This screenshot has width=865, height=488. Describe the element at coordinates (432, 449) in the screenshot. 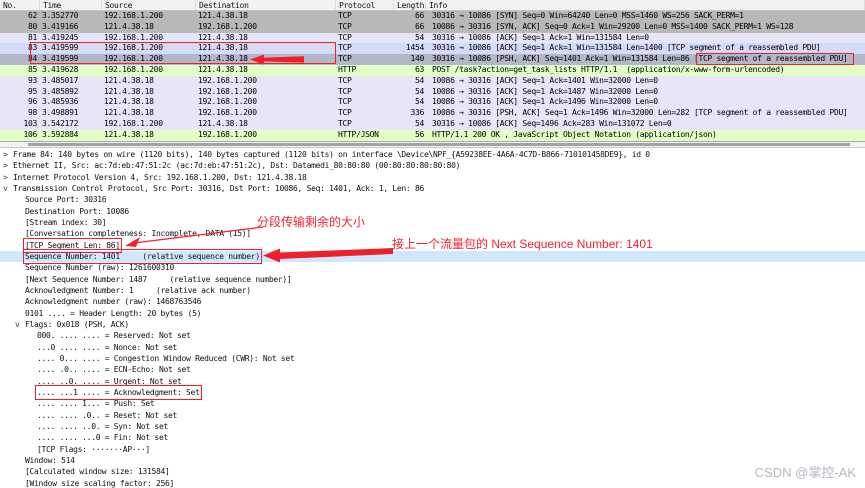

I see `detail-line: [TCP Flags: ·······AP···]` at that location.